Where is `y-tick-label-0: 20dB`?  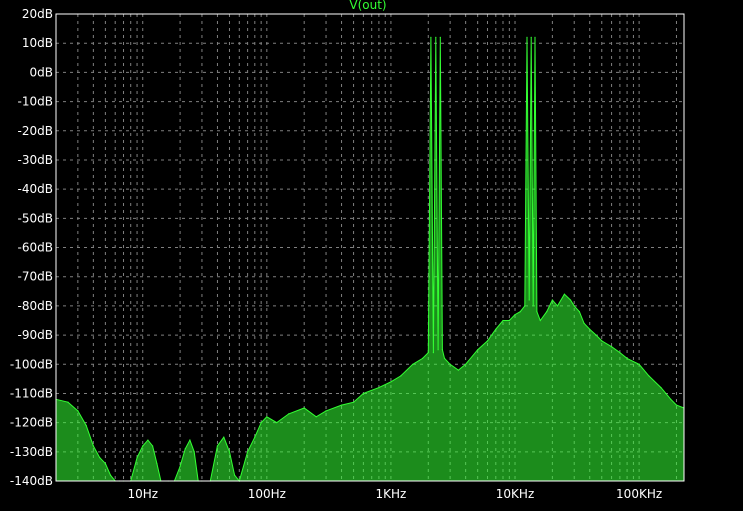
y-tick-label-0: 20dB is located at coordinates (37, 14).